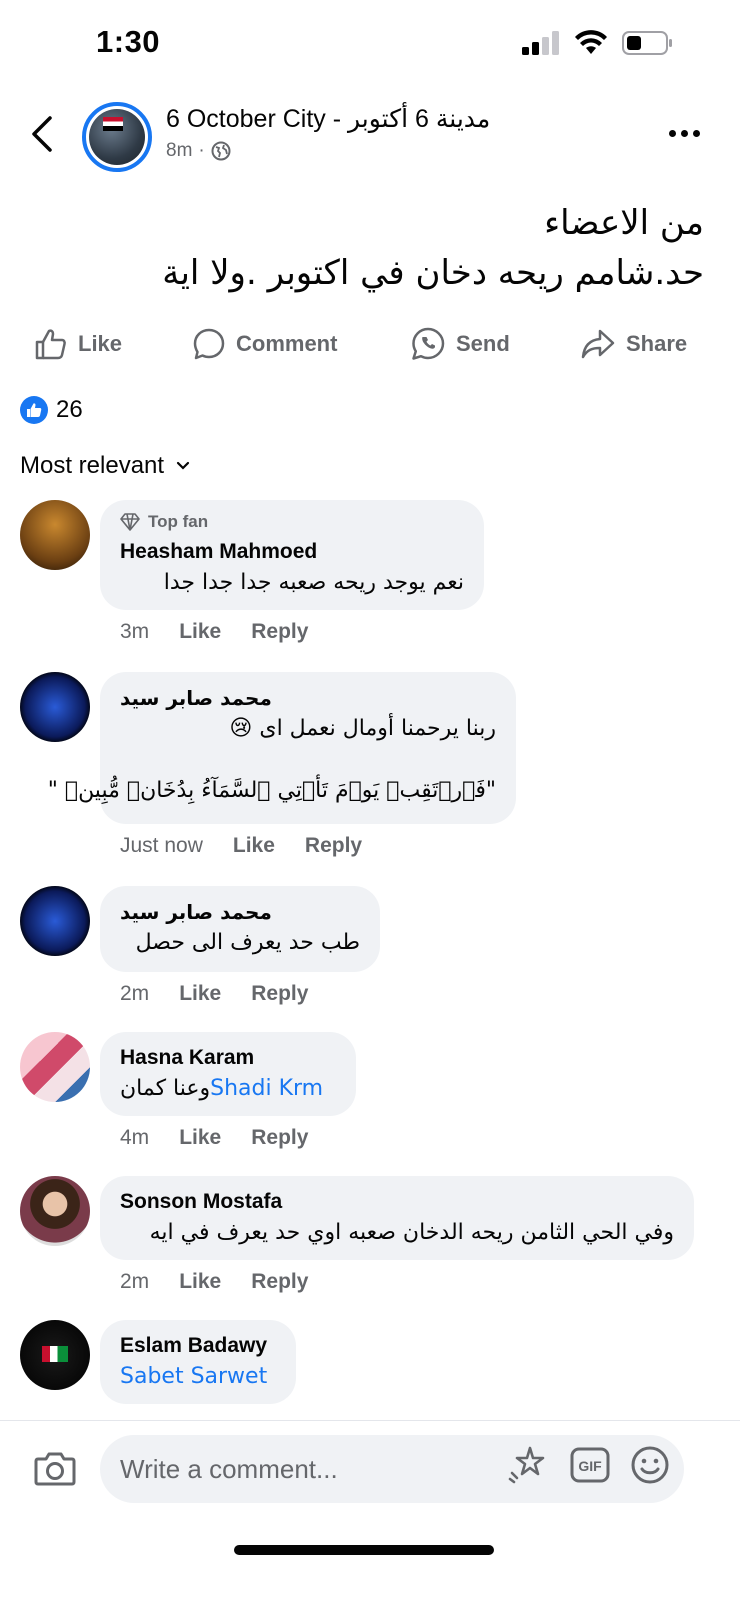 This screenshot has height=1600, width=740. Describe the element at coordinates (624, 223) in the screenshot. I see `post-text-line-1: من الاعضاء` at that location.